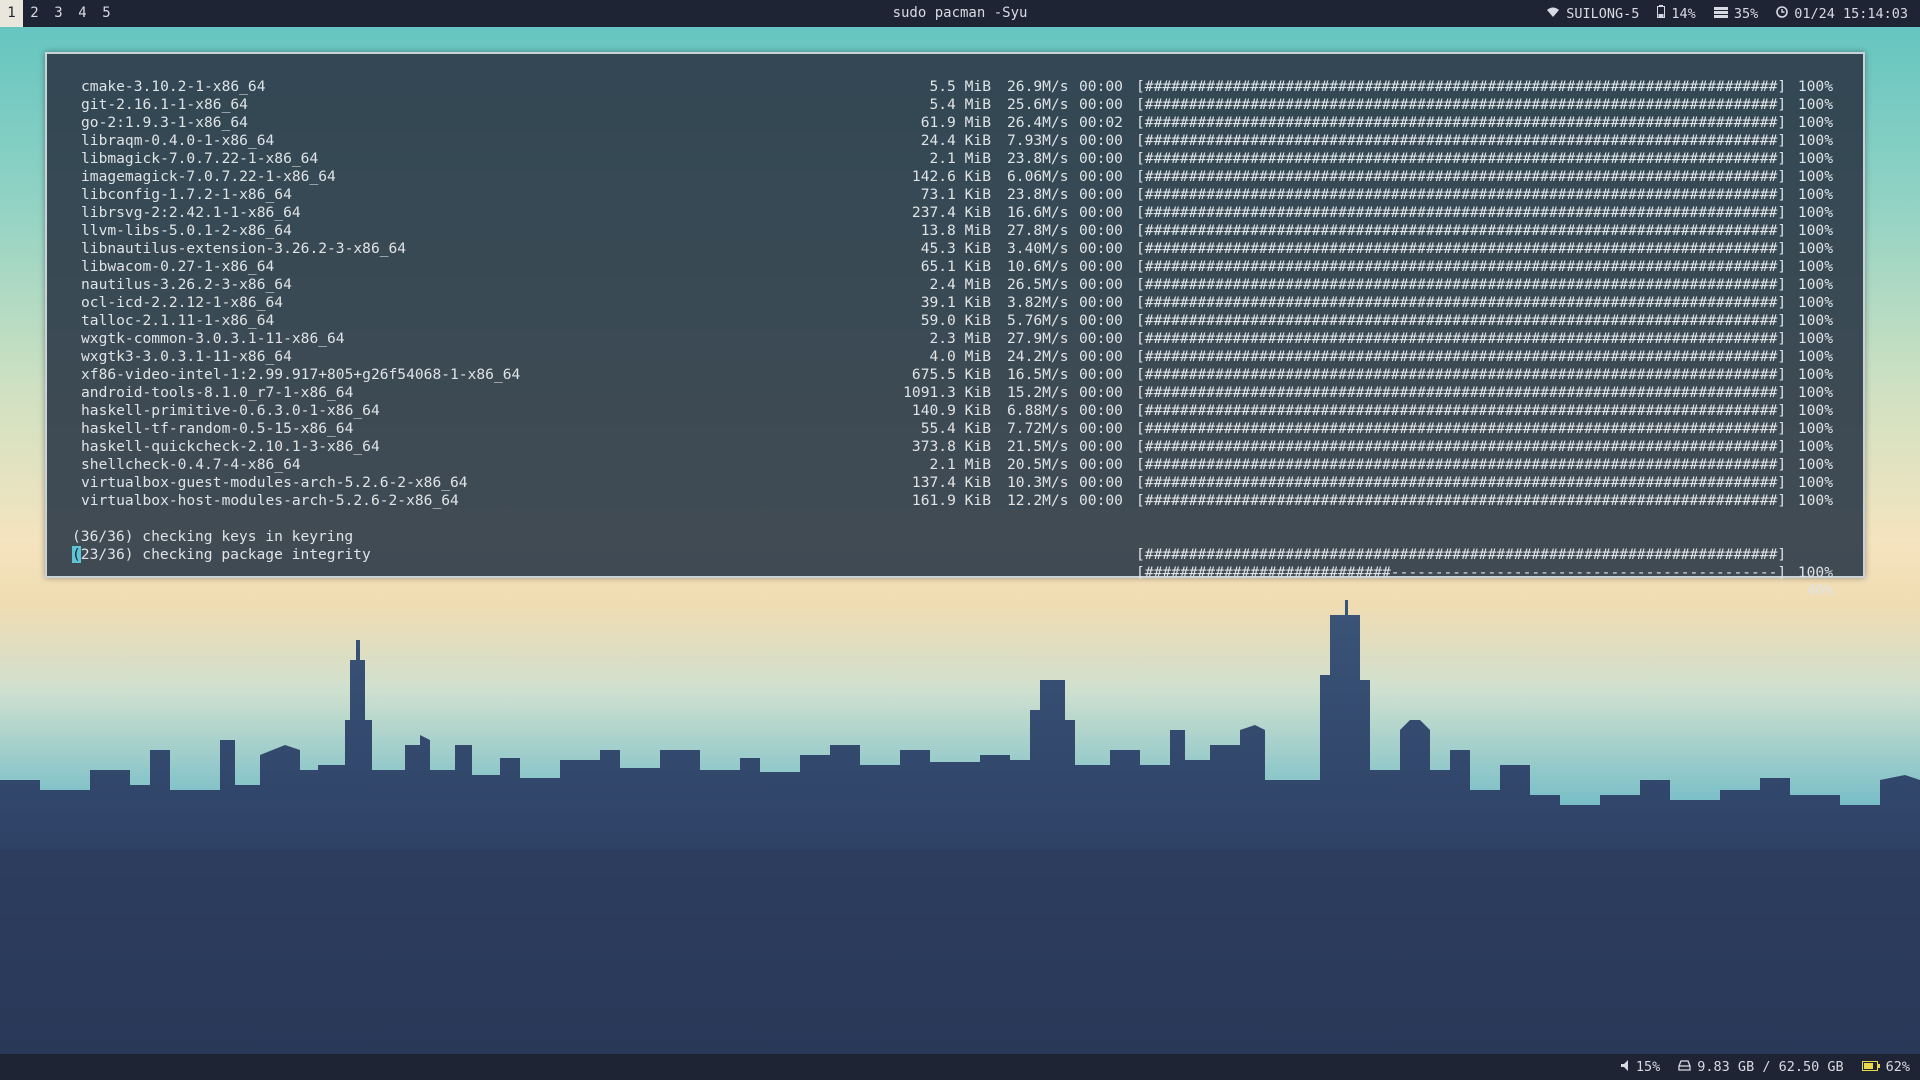 The width and height of the screenshot is (1920, 1080). What do you see at coordinates (1720, 14) in the screenshot?
I see `memory-icon` at bounding box center [1720, 14].